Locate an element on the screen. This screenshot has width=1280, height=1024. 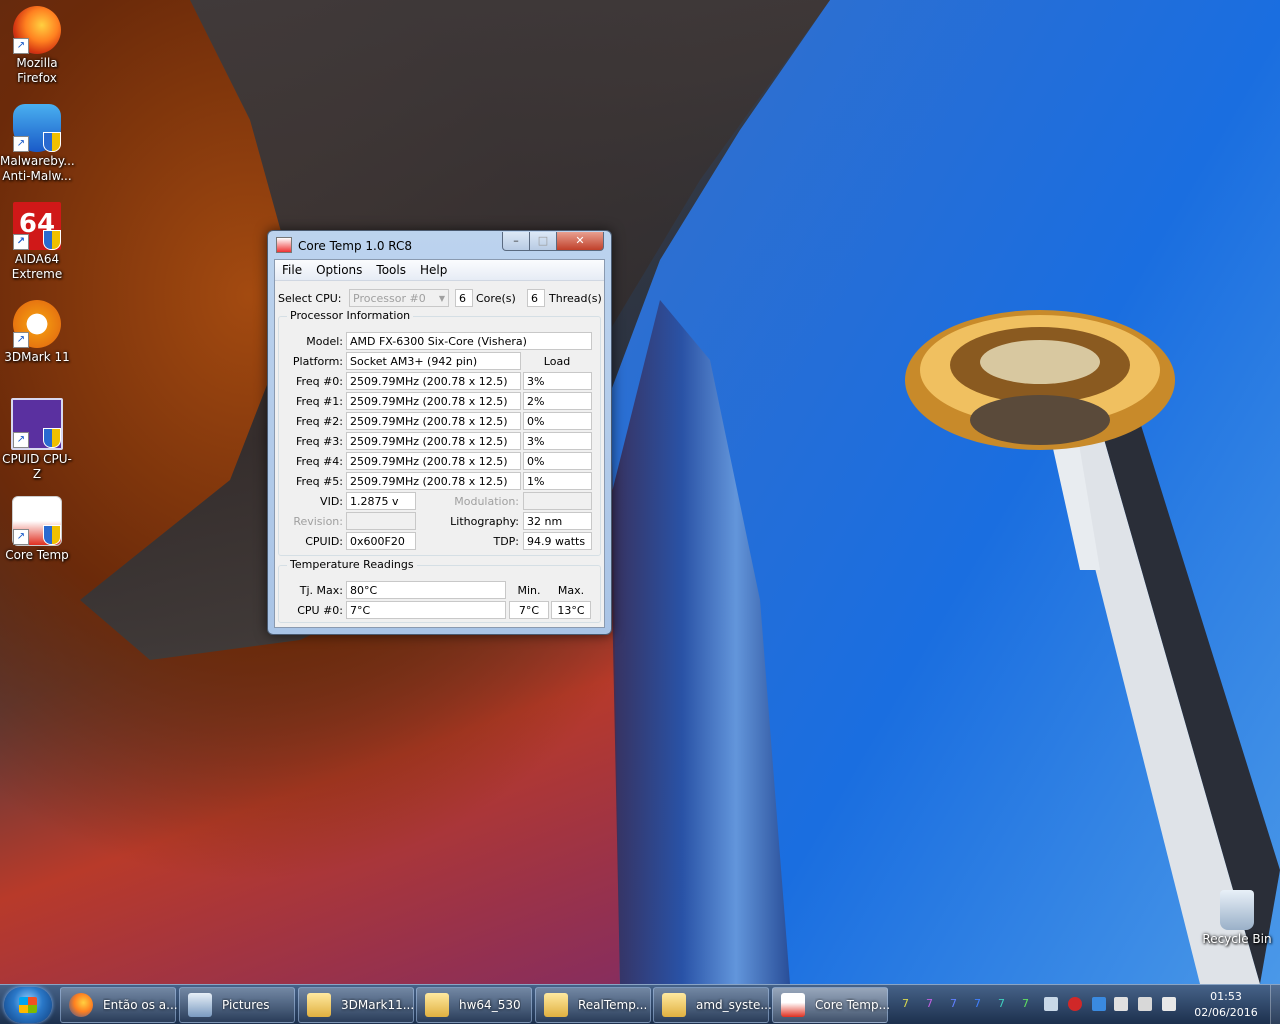
malwarebytes-icon: ↗ is located at coordinates (37, 128).